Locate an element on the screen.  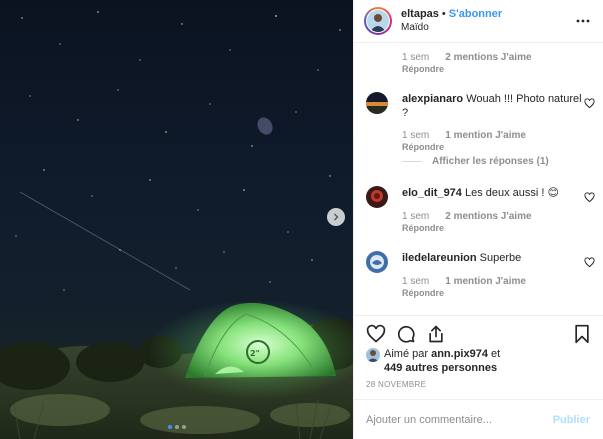
comment-icon is located at coordinates (406, 334).